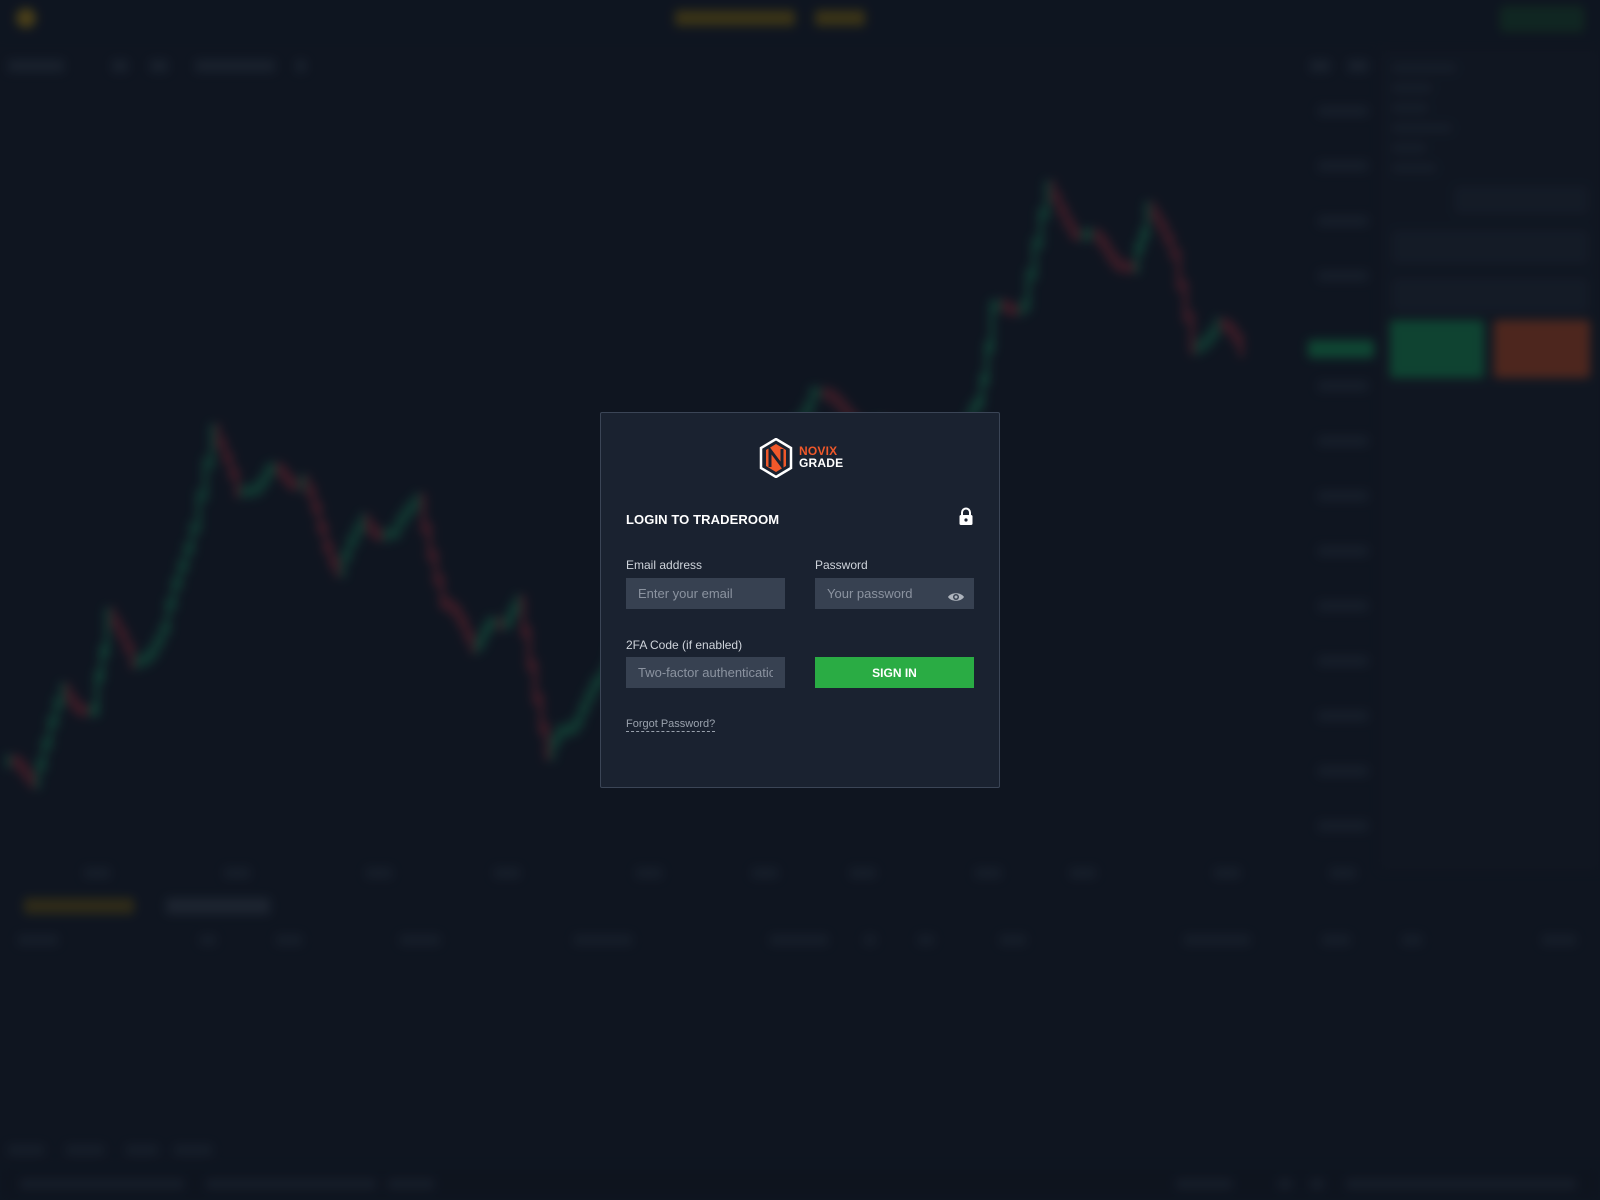 The height and width of the screenshot is (1200, 1600). I want to click on brand-name: NOVIX GRADE, so click(821, 457).